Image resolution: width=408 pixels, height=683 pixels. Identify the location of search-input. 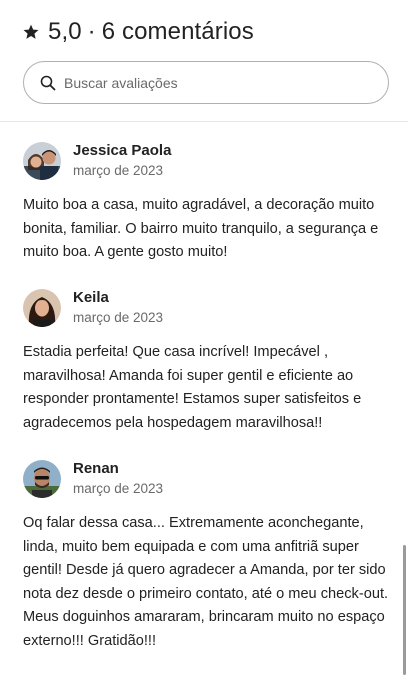
(204, 82).